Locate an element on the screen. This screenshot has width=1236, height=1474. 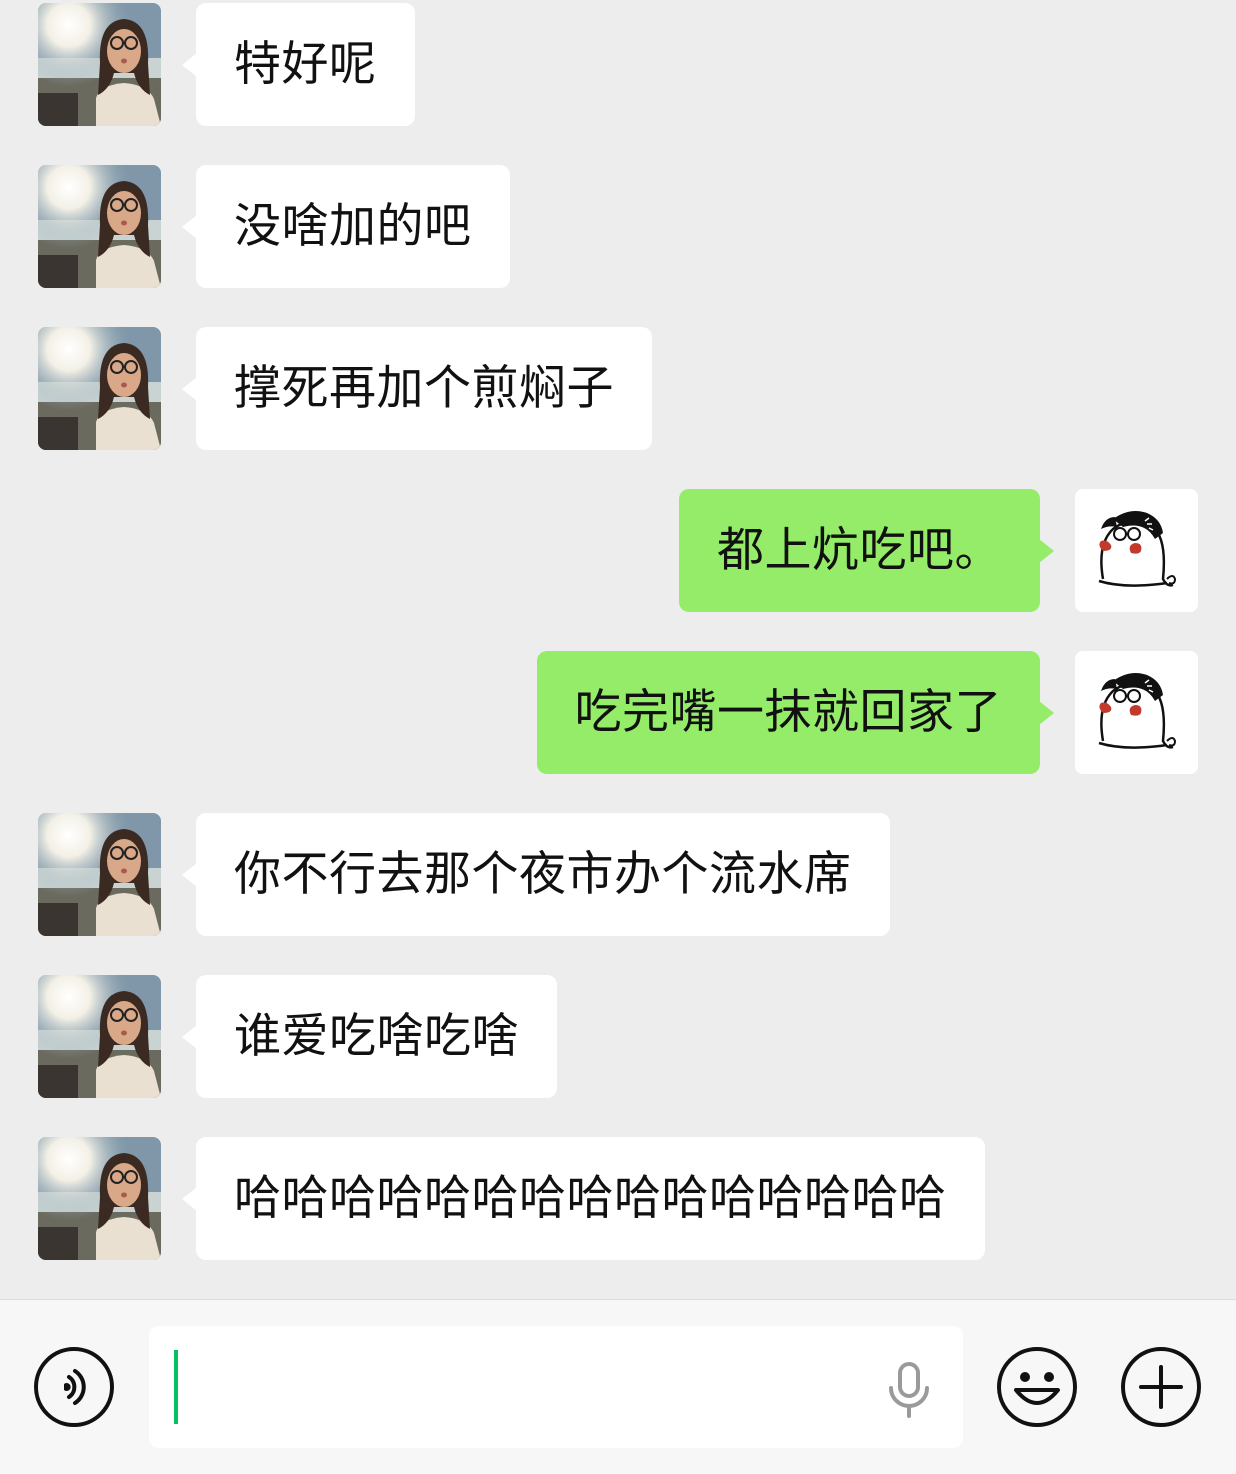
message-row: 吃完嘴一抹就回家了 is located at coordinates (618, 713).